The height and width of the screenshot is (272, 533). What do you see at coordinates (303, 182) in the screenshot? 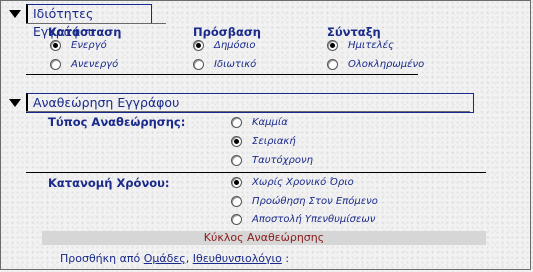
I see `option-label: Χωρίς Χρονικό Όριο` at bounding box center [303, 182].